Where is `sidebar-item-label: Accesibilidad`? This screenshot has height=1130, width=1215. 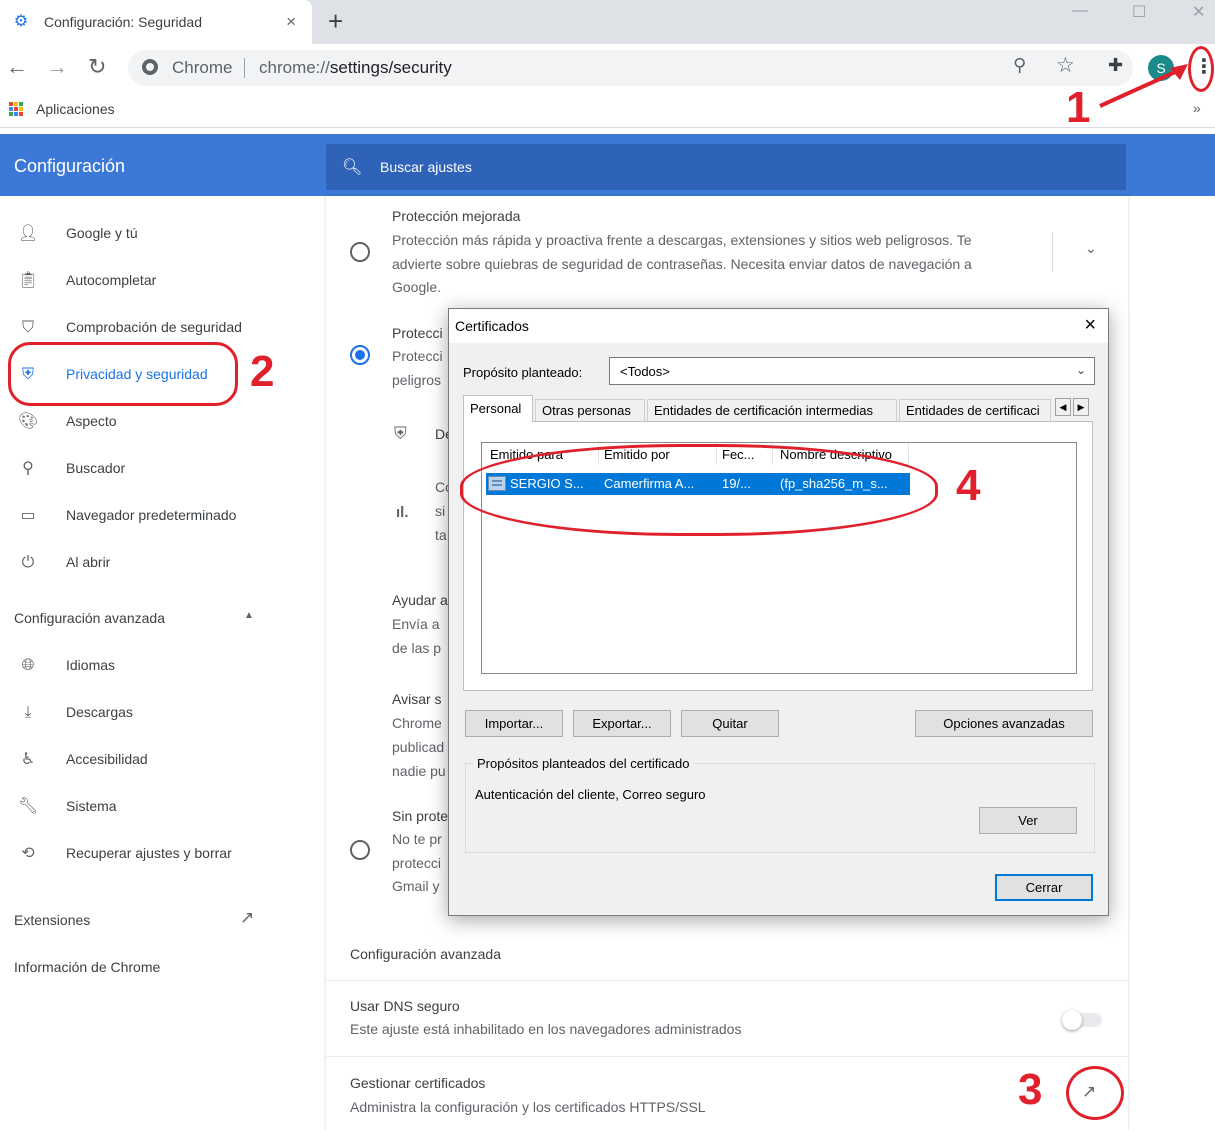 sidebar-item-label: Accesibilidad is located at coordinates (107, 759).